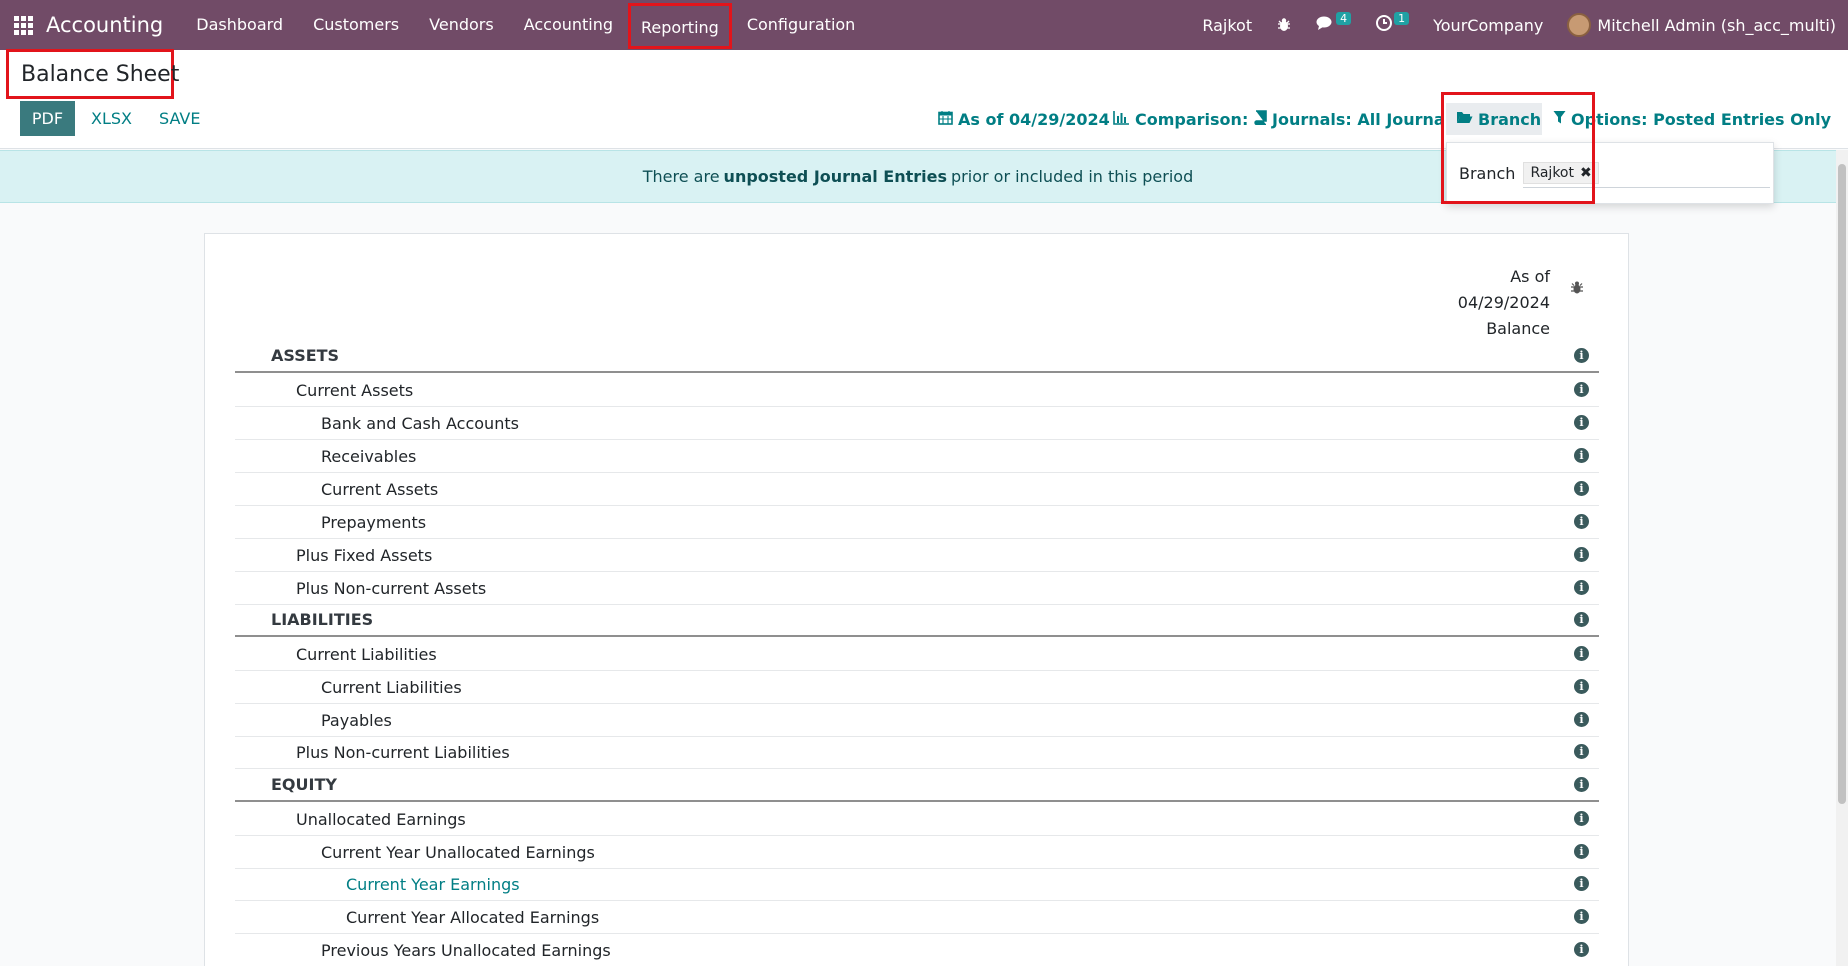  I want to click on report-line: Unallocated Earnings i, so click(917, 819).